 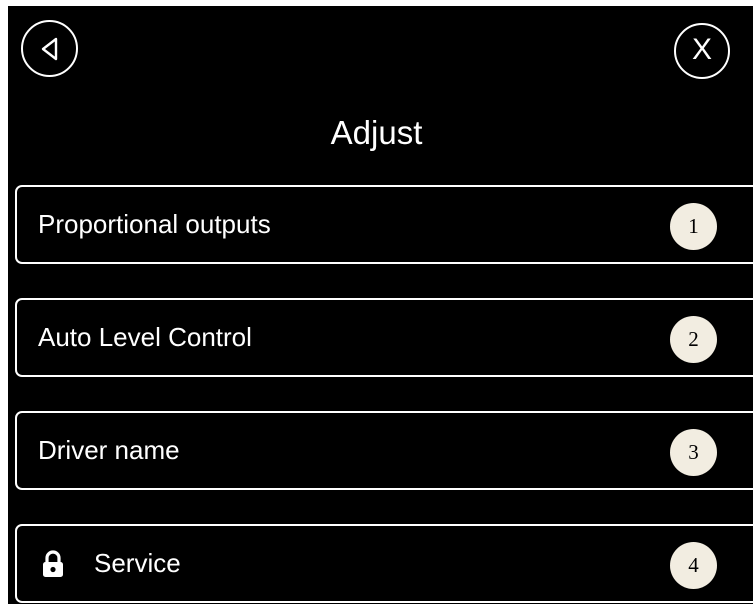 What do you see at coordinates (693, 339) in the screenshot?
I see `number-badge: 2` at bounding box center [693, 339].